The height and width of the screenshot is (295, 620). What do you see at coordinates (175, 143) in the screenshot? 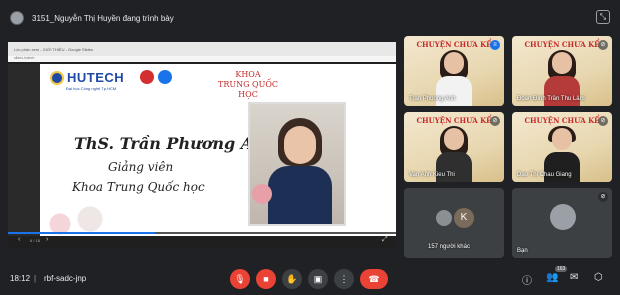
I see `speaker-name: ThS. Trần Phương Anh` at bounding box center [175, 143].